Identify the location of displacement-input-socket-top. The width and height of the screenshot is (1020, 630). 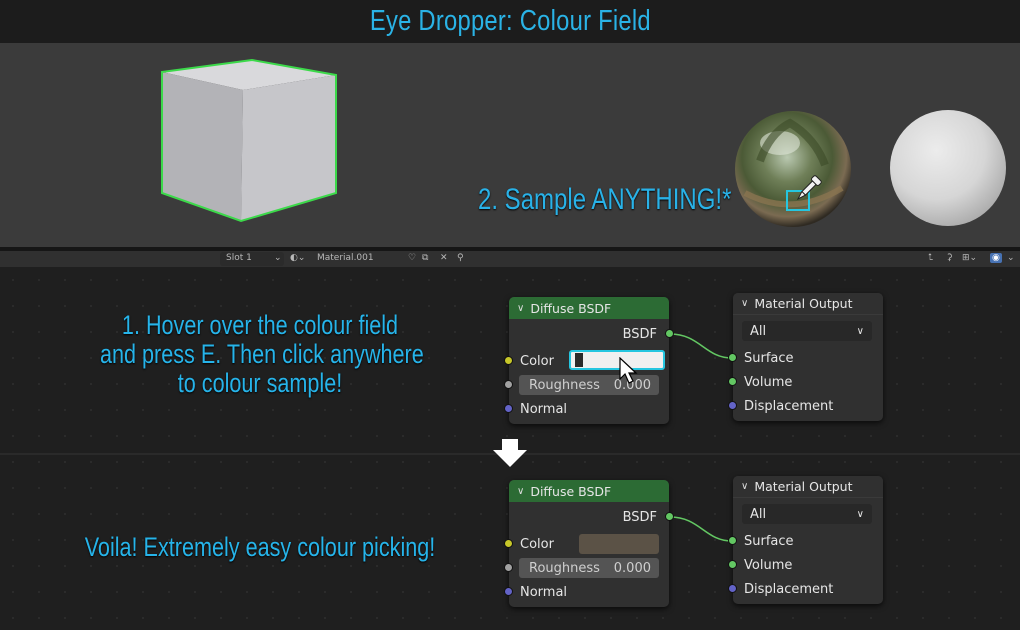
(732, 405).